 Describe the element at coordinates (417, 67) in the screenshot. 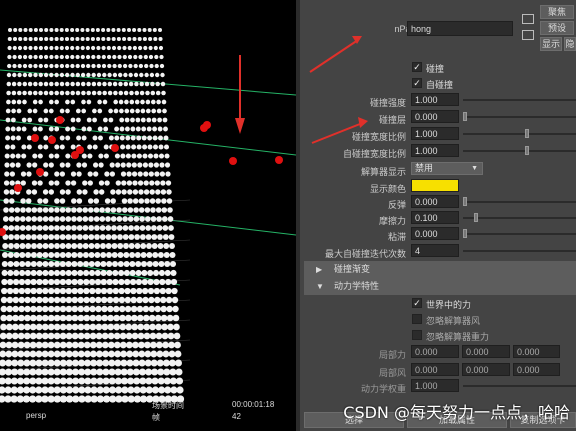

I see `collide-checkbox: ✓` at that location.